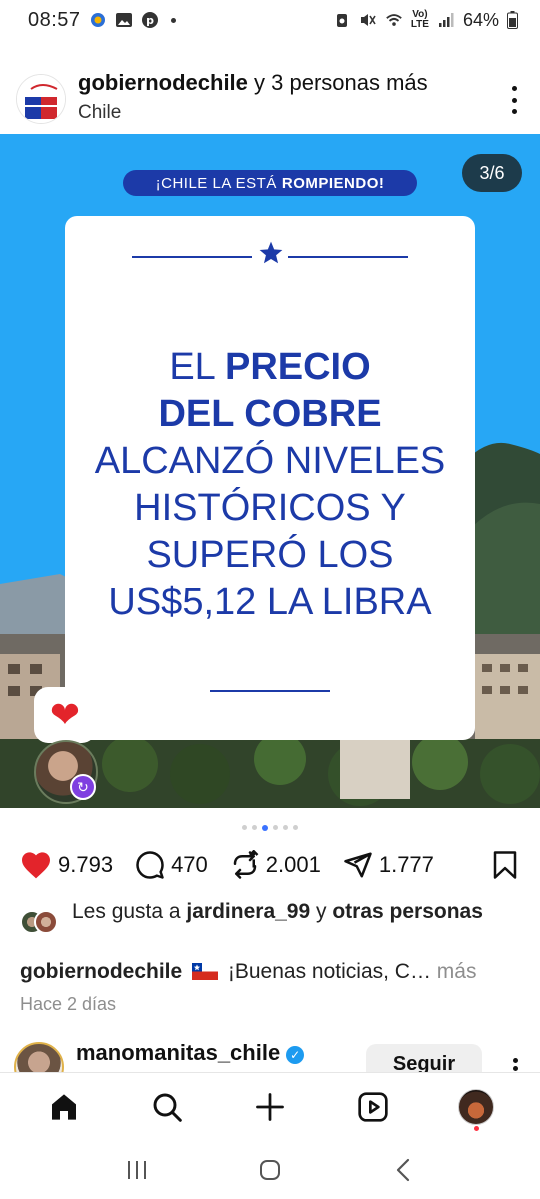 Image resolution: width=540 pixels, height=1199 pixels. Describe the element at coordinates (190, 1053) in the screenshot. I see `next-author-name: manomanitas_chile ✓` at that location.